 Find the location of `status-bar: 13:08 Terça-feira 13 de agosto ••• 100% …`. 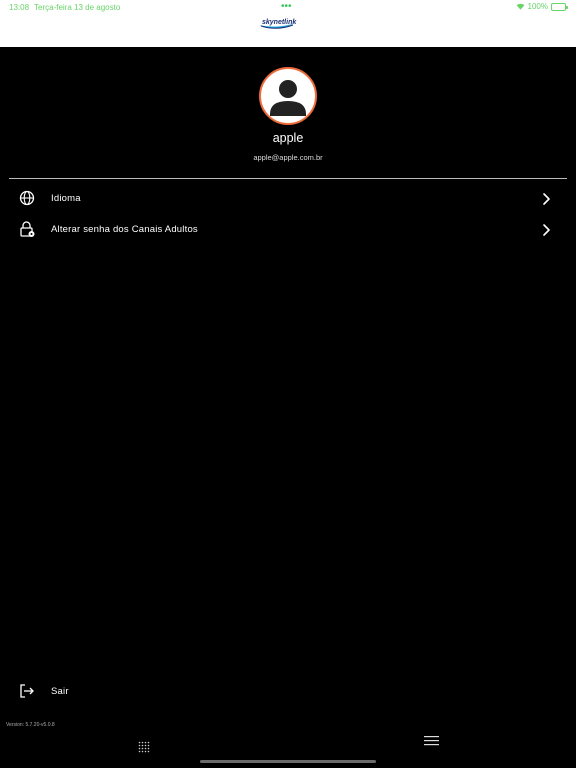

status-bar: 13:08 Terça-feira 13 de agosto ••• 100% … is located at coordinates (288, 23).